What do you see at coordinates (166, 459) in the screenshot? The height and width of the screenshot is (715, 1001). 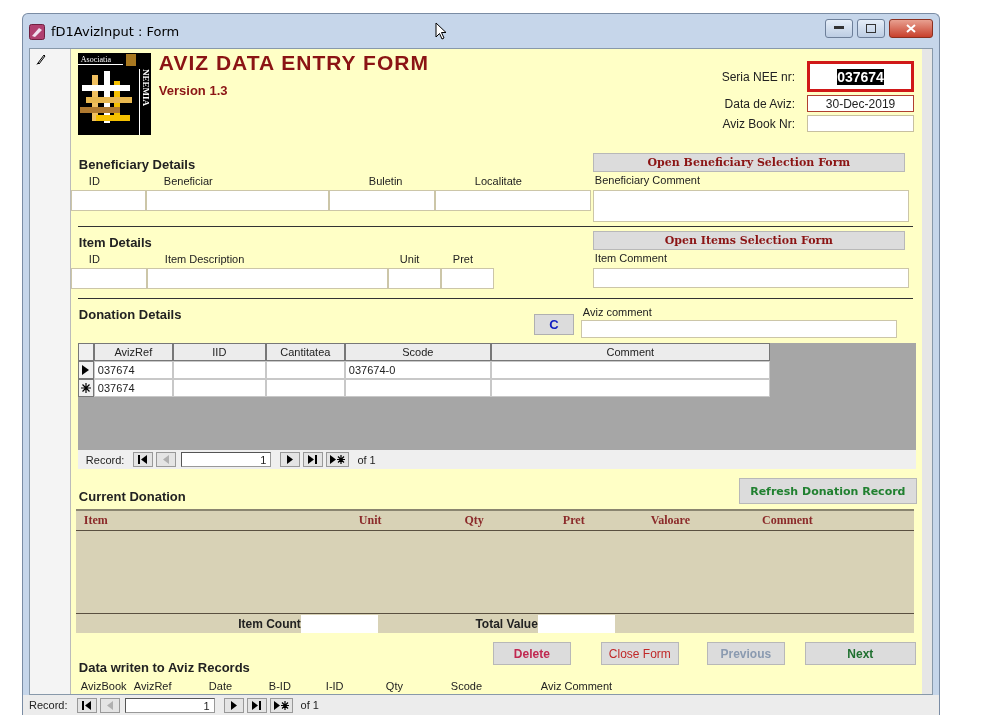 I see `previous-icon` at bounding box center [166, 459].